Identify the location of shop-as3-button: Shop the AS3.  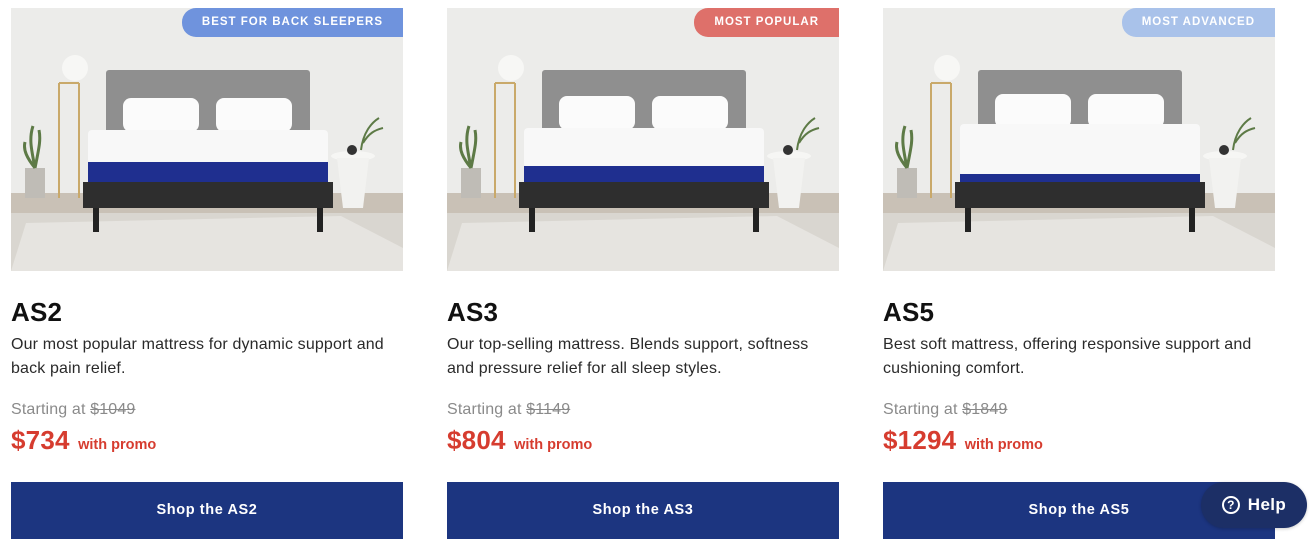
(643, 510).